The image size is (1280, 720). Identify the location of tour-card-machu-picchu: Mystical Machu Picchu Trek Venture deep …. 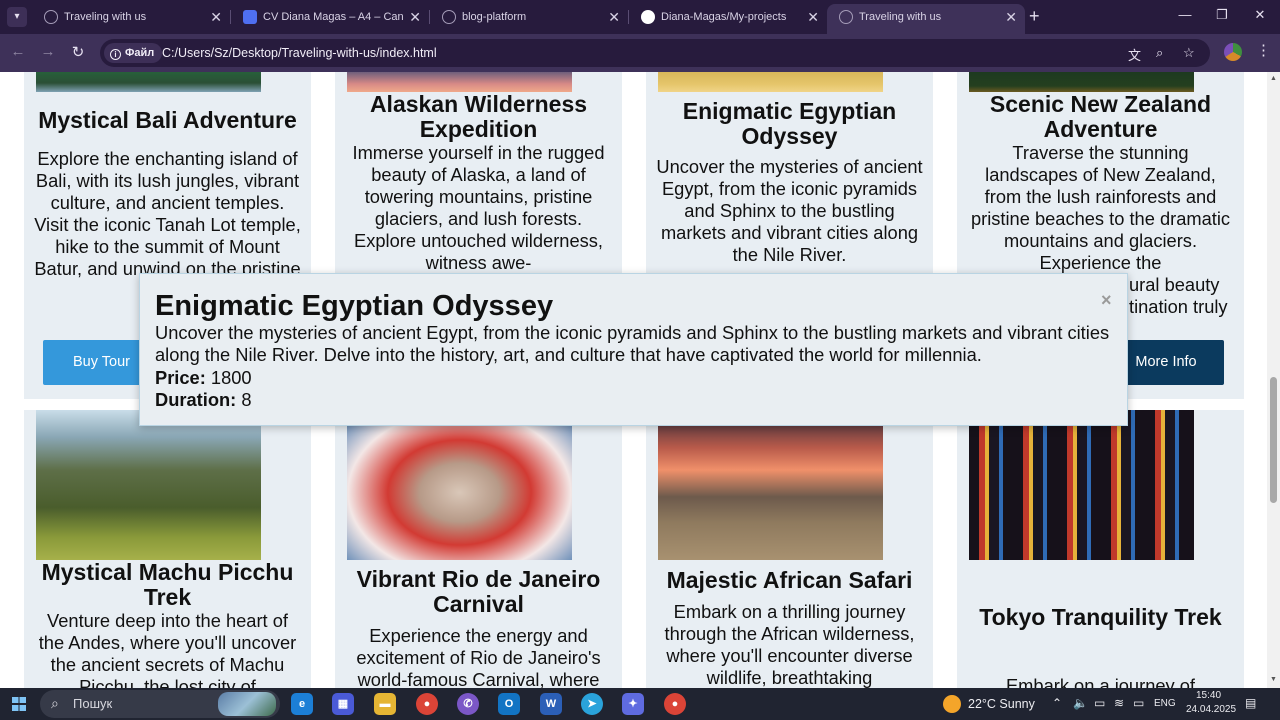
(167, 549).